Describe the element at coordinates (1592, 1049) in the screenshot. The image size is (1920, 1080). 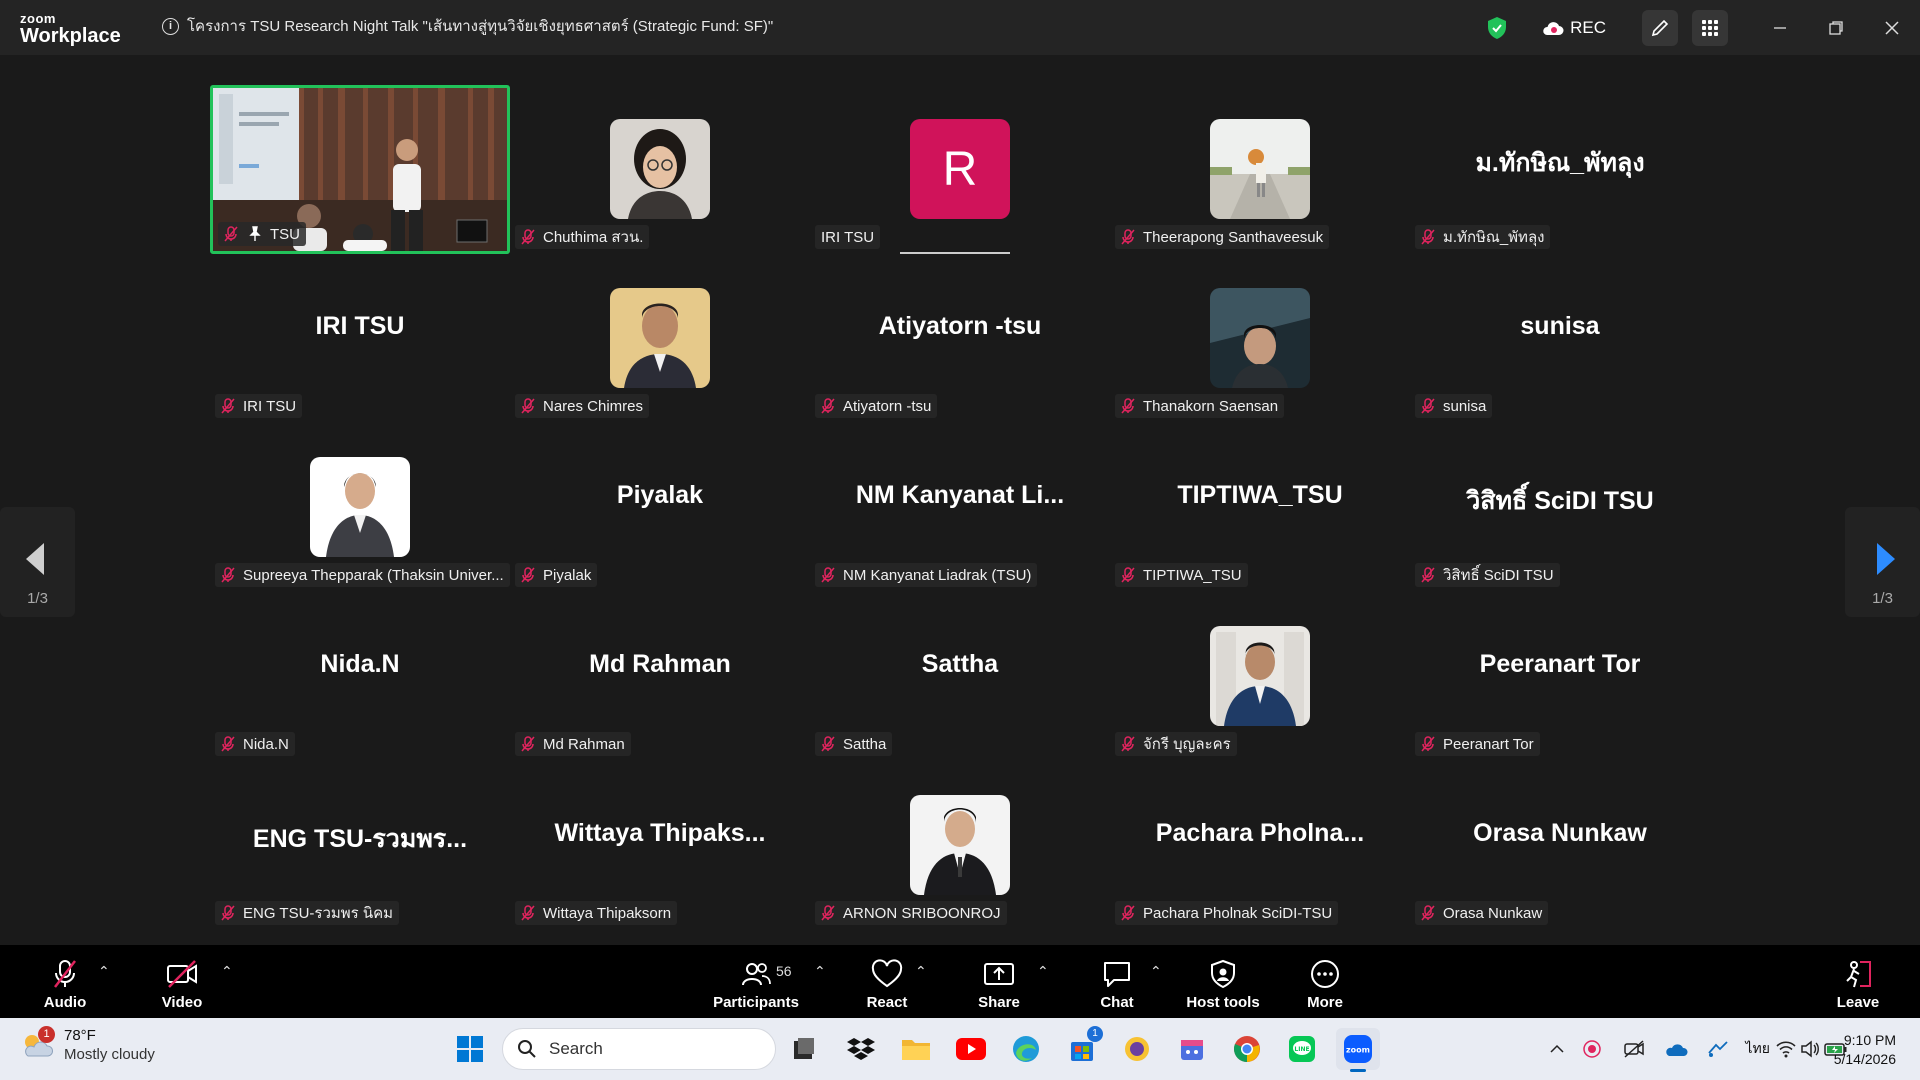
I see `recording-tray-icon` at that location.